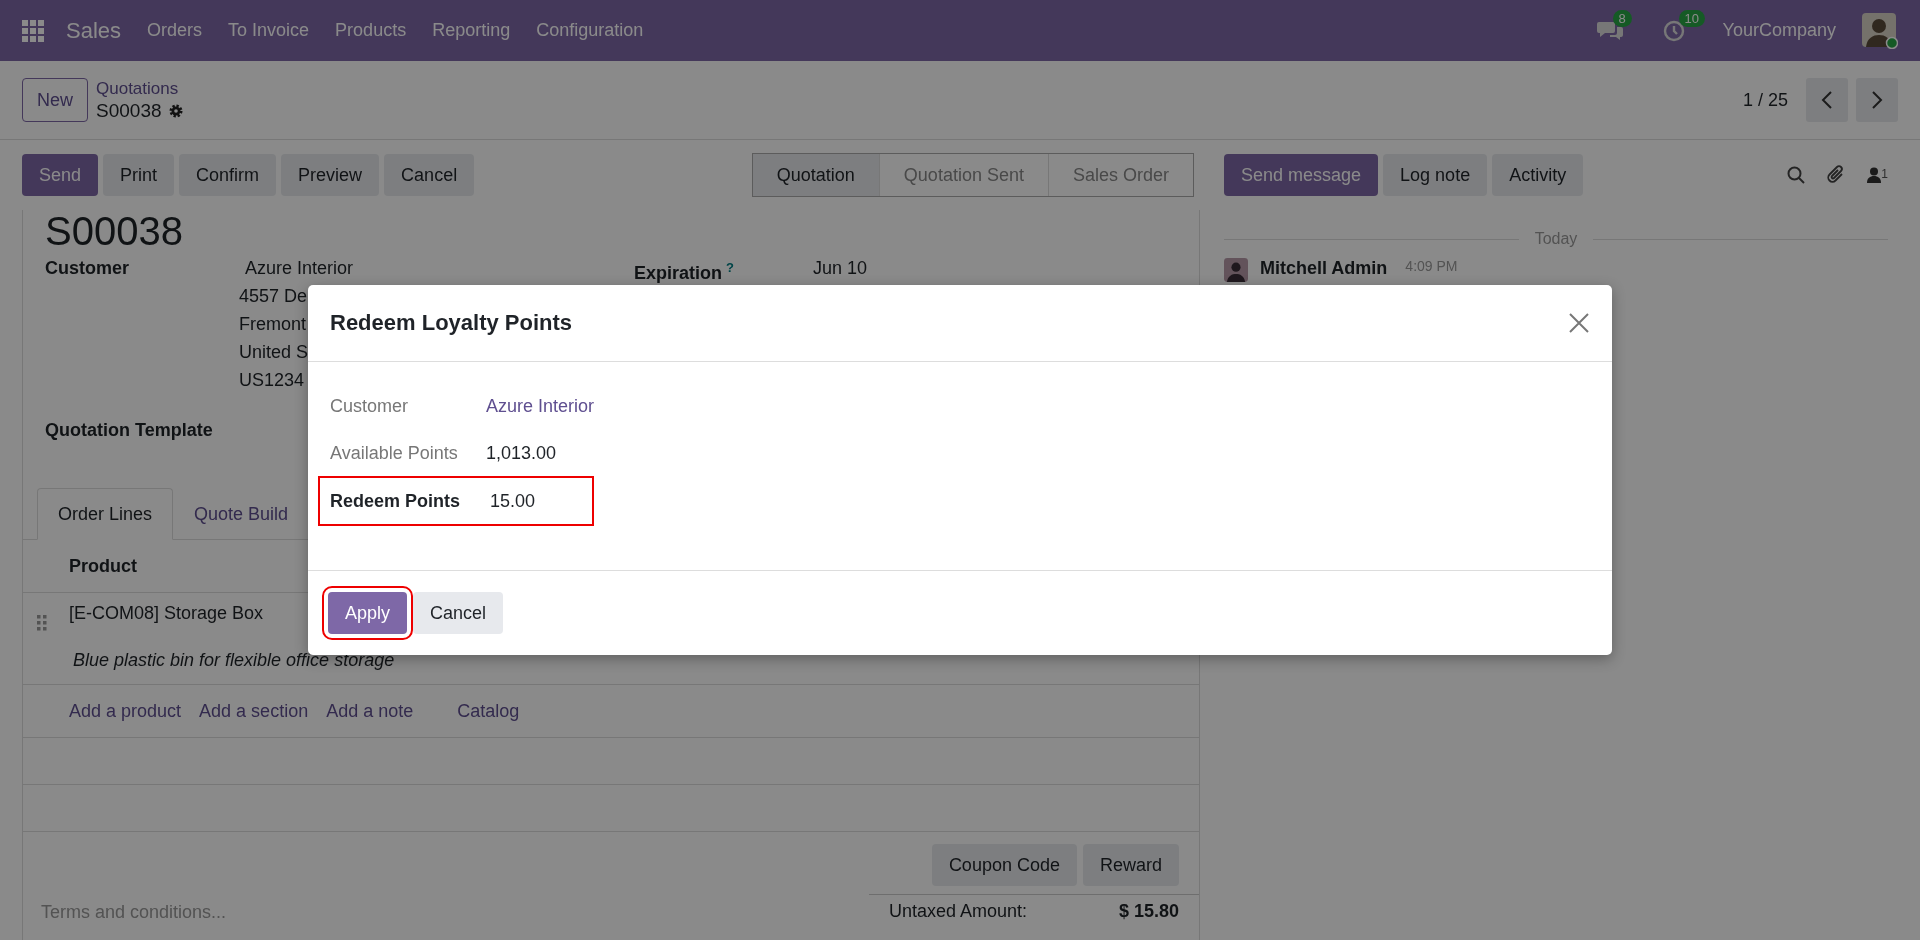 Image resolution: width=1920 pixels, height=940 pixels. What do you see at coordinates (175, 30) in the screenshot?
I see `menu-item: Orders` at bounding box center [175, 30].